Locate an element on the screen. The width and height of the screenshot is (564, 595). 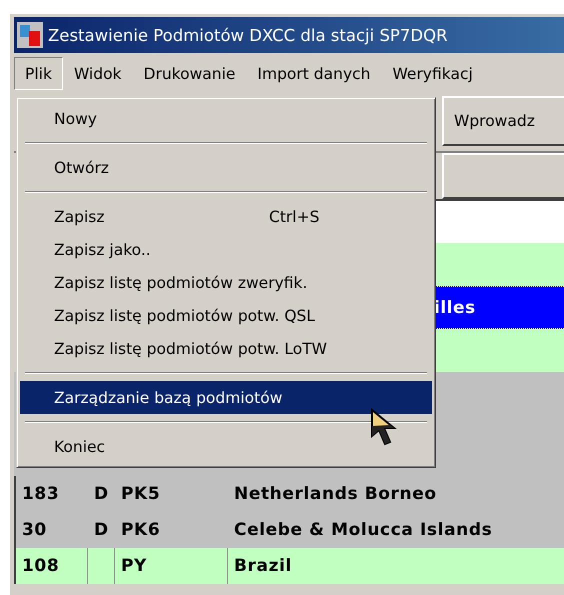
toolbar-button: Wprowadz is located at coordinates (503, 121).